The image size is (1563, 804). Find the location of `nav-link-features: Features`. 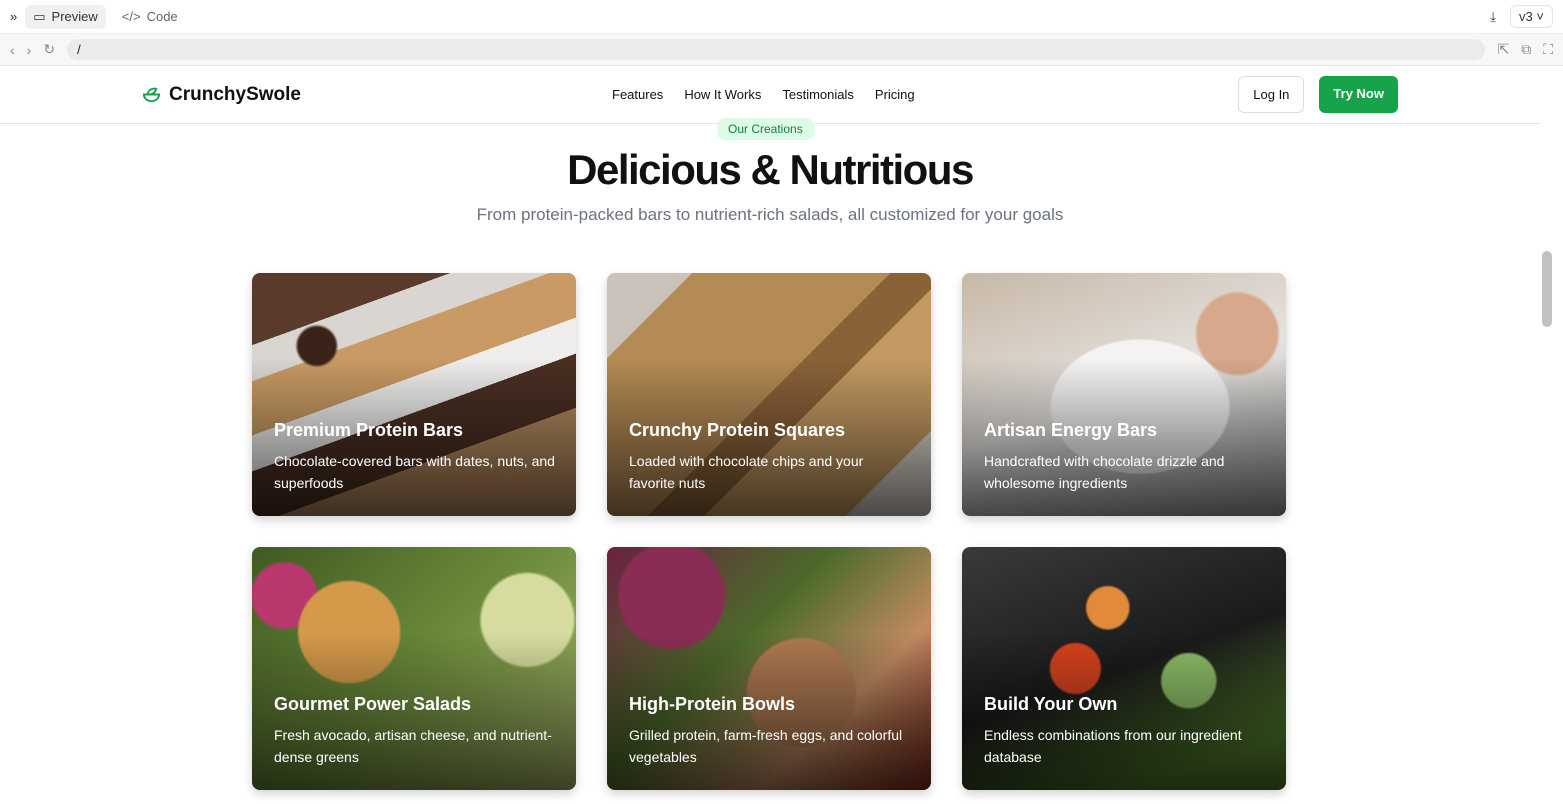

nav-link-features: Features is located at coordinates (637, 94).